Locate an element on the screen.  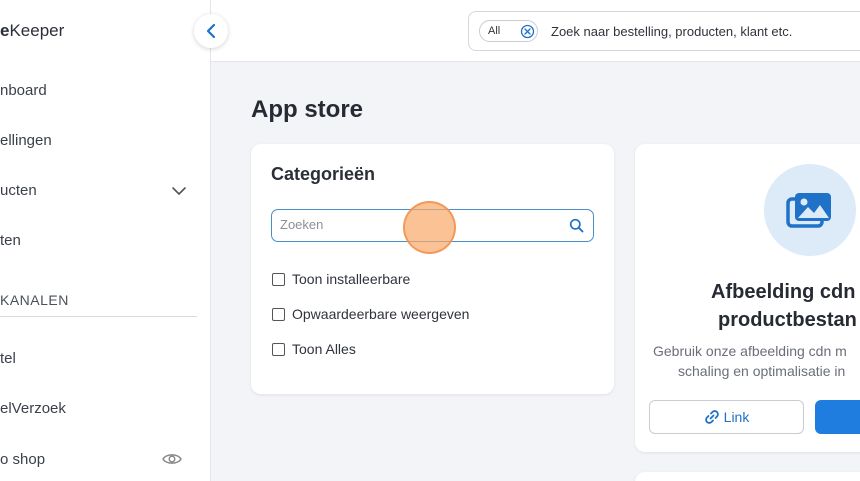
link-button: Link is located at coordinates (726, 417).